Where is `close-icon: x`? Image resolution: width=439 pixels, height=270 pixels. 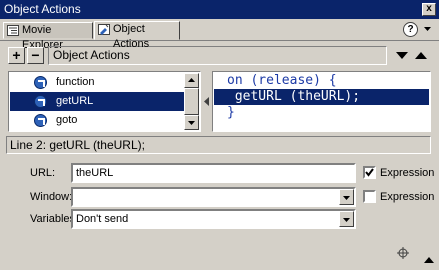 close-icon: x is located at coordinates (429, 8).